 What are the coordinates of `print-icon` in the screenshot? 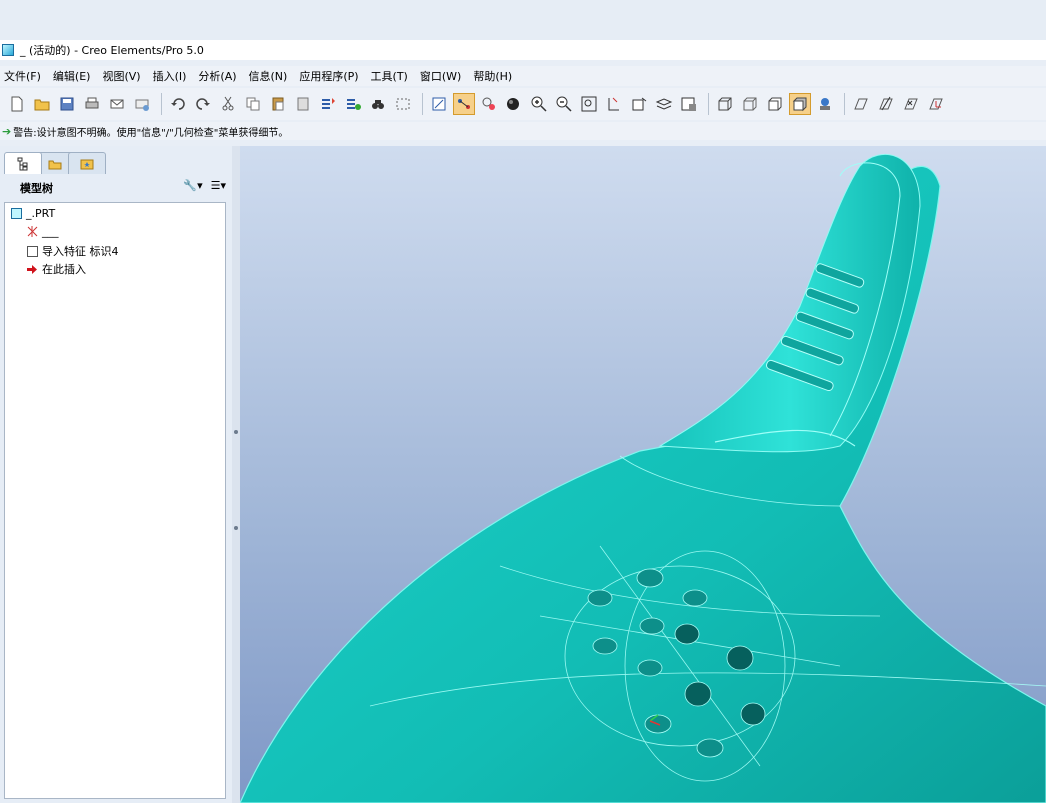 It's located at (92, 104).